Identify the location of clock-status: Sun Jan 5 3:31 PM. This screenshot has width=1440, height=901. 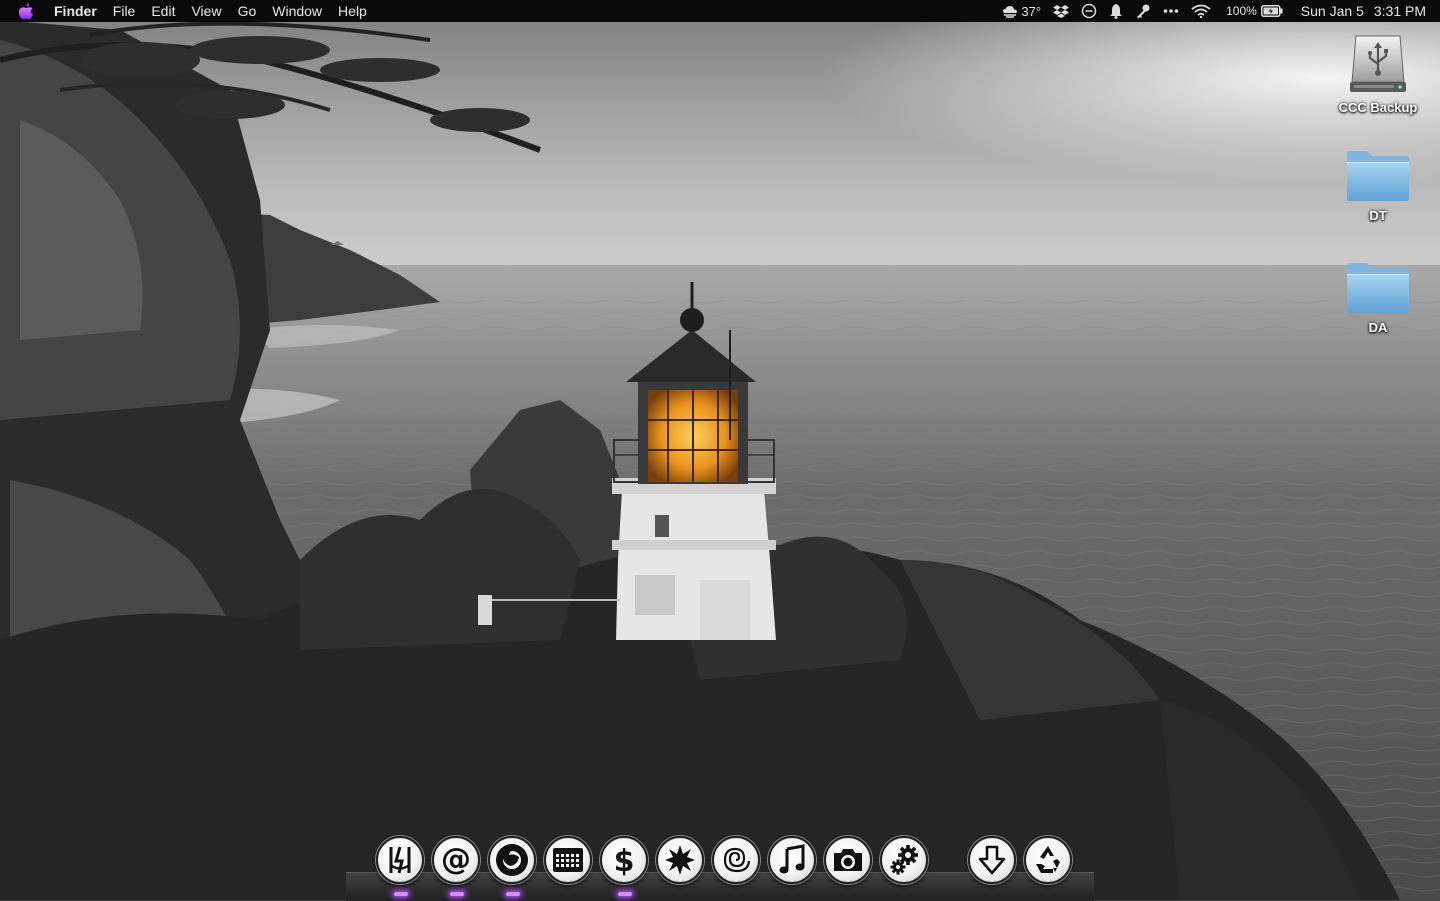
(1363, 11).